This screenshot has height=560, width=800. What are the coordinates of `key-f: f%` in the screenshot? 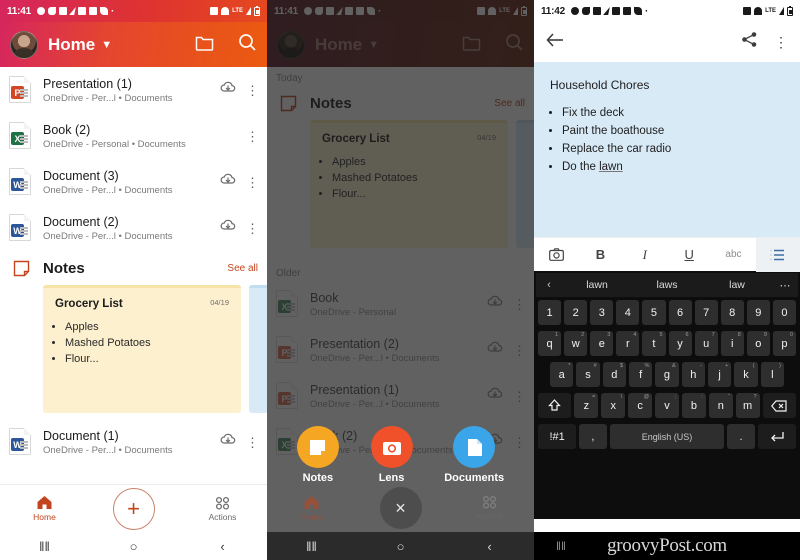 It's located at (641, 374).